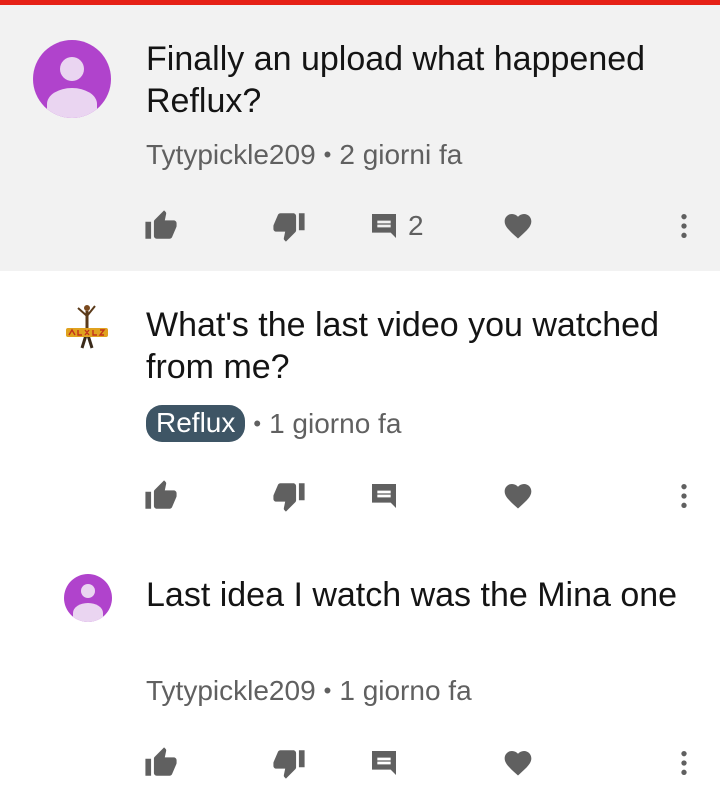 The height and width of the screenshot is (804, 720). What do you see at coordinates (87, 327) in the screenshot?
I see `reflux-channel-logo-icon` at bounding box center [87, 327].